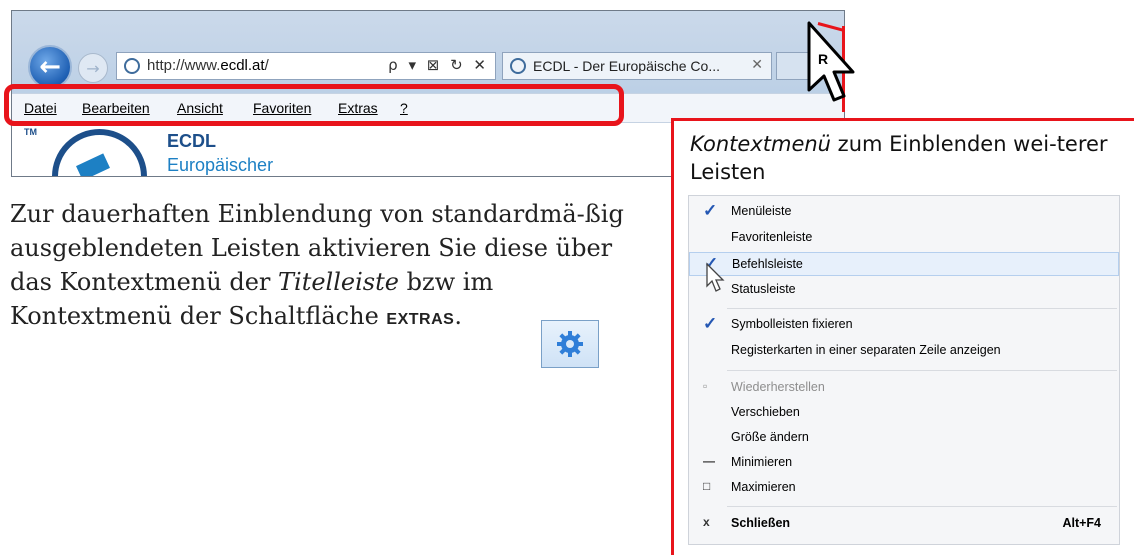 The image size is (1134, 555). What do you see at coordinates (132, 66) in the screenshot?
I see `site-icon` at bounding box center [132, 66].